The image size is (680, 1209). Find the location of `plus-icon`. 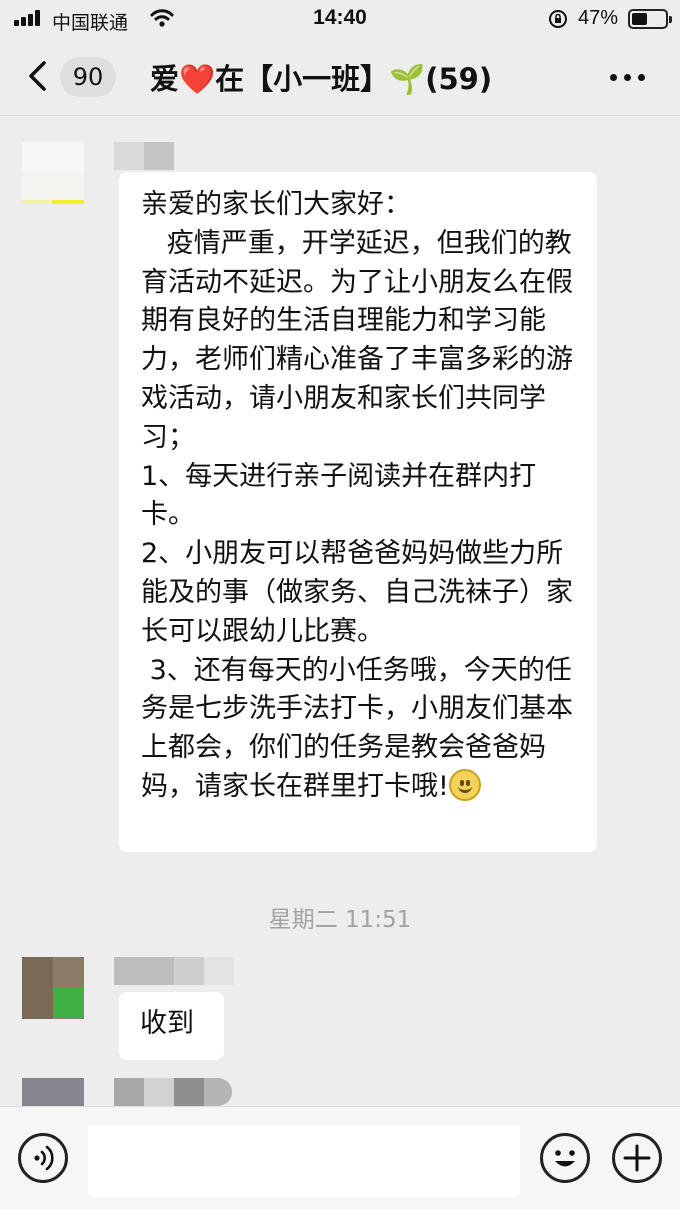

plus-icon is located at coordinates (637, 1158).